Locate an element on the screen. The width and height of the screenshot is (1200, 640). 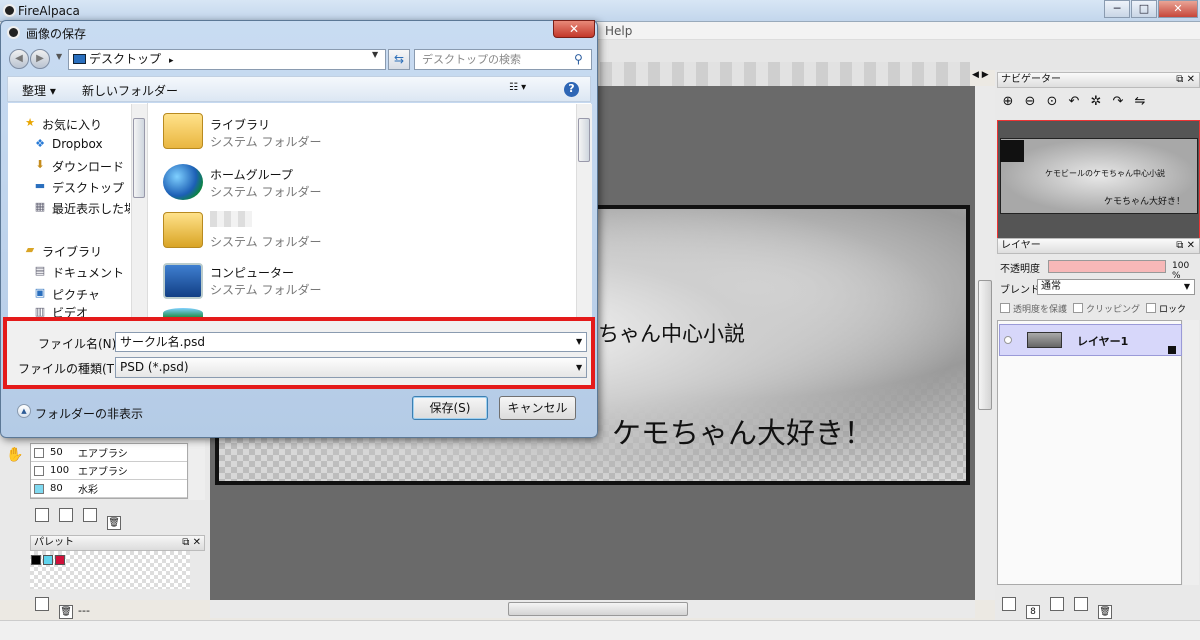
opacity-slider is located at coordinates (1107, 266).